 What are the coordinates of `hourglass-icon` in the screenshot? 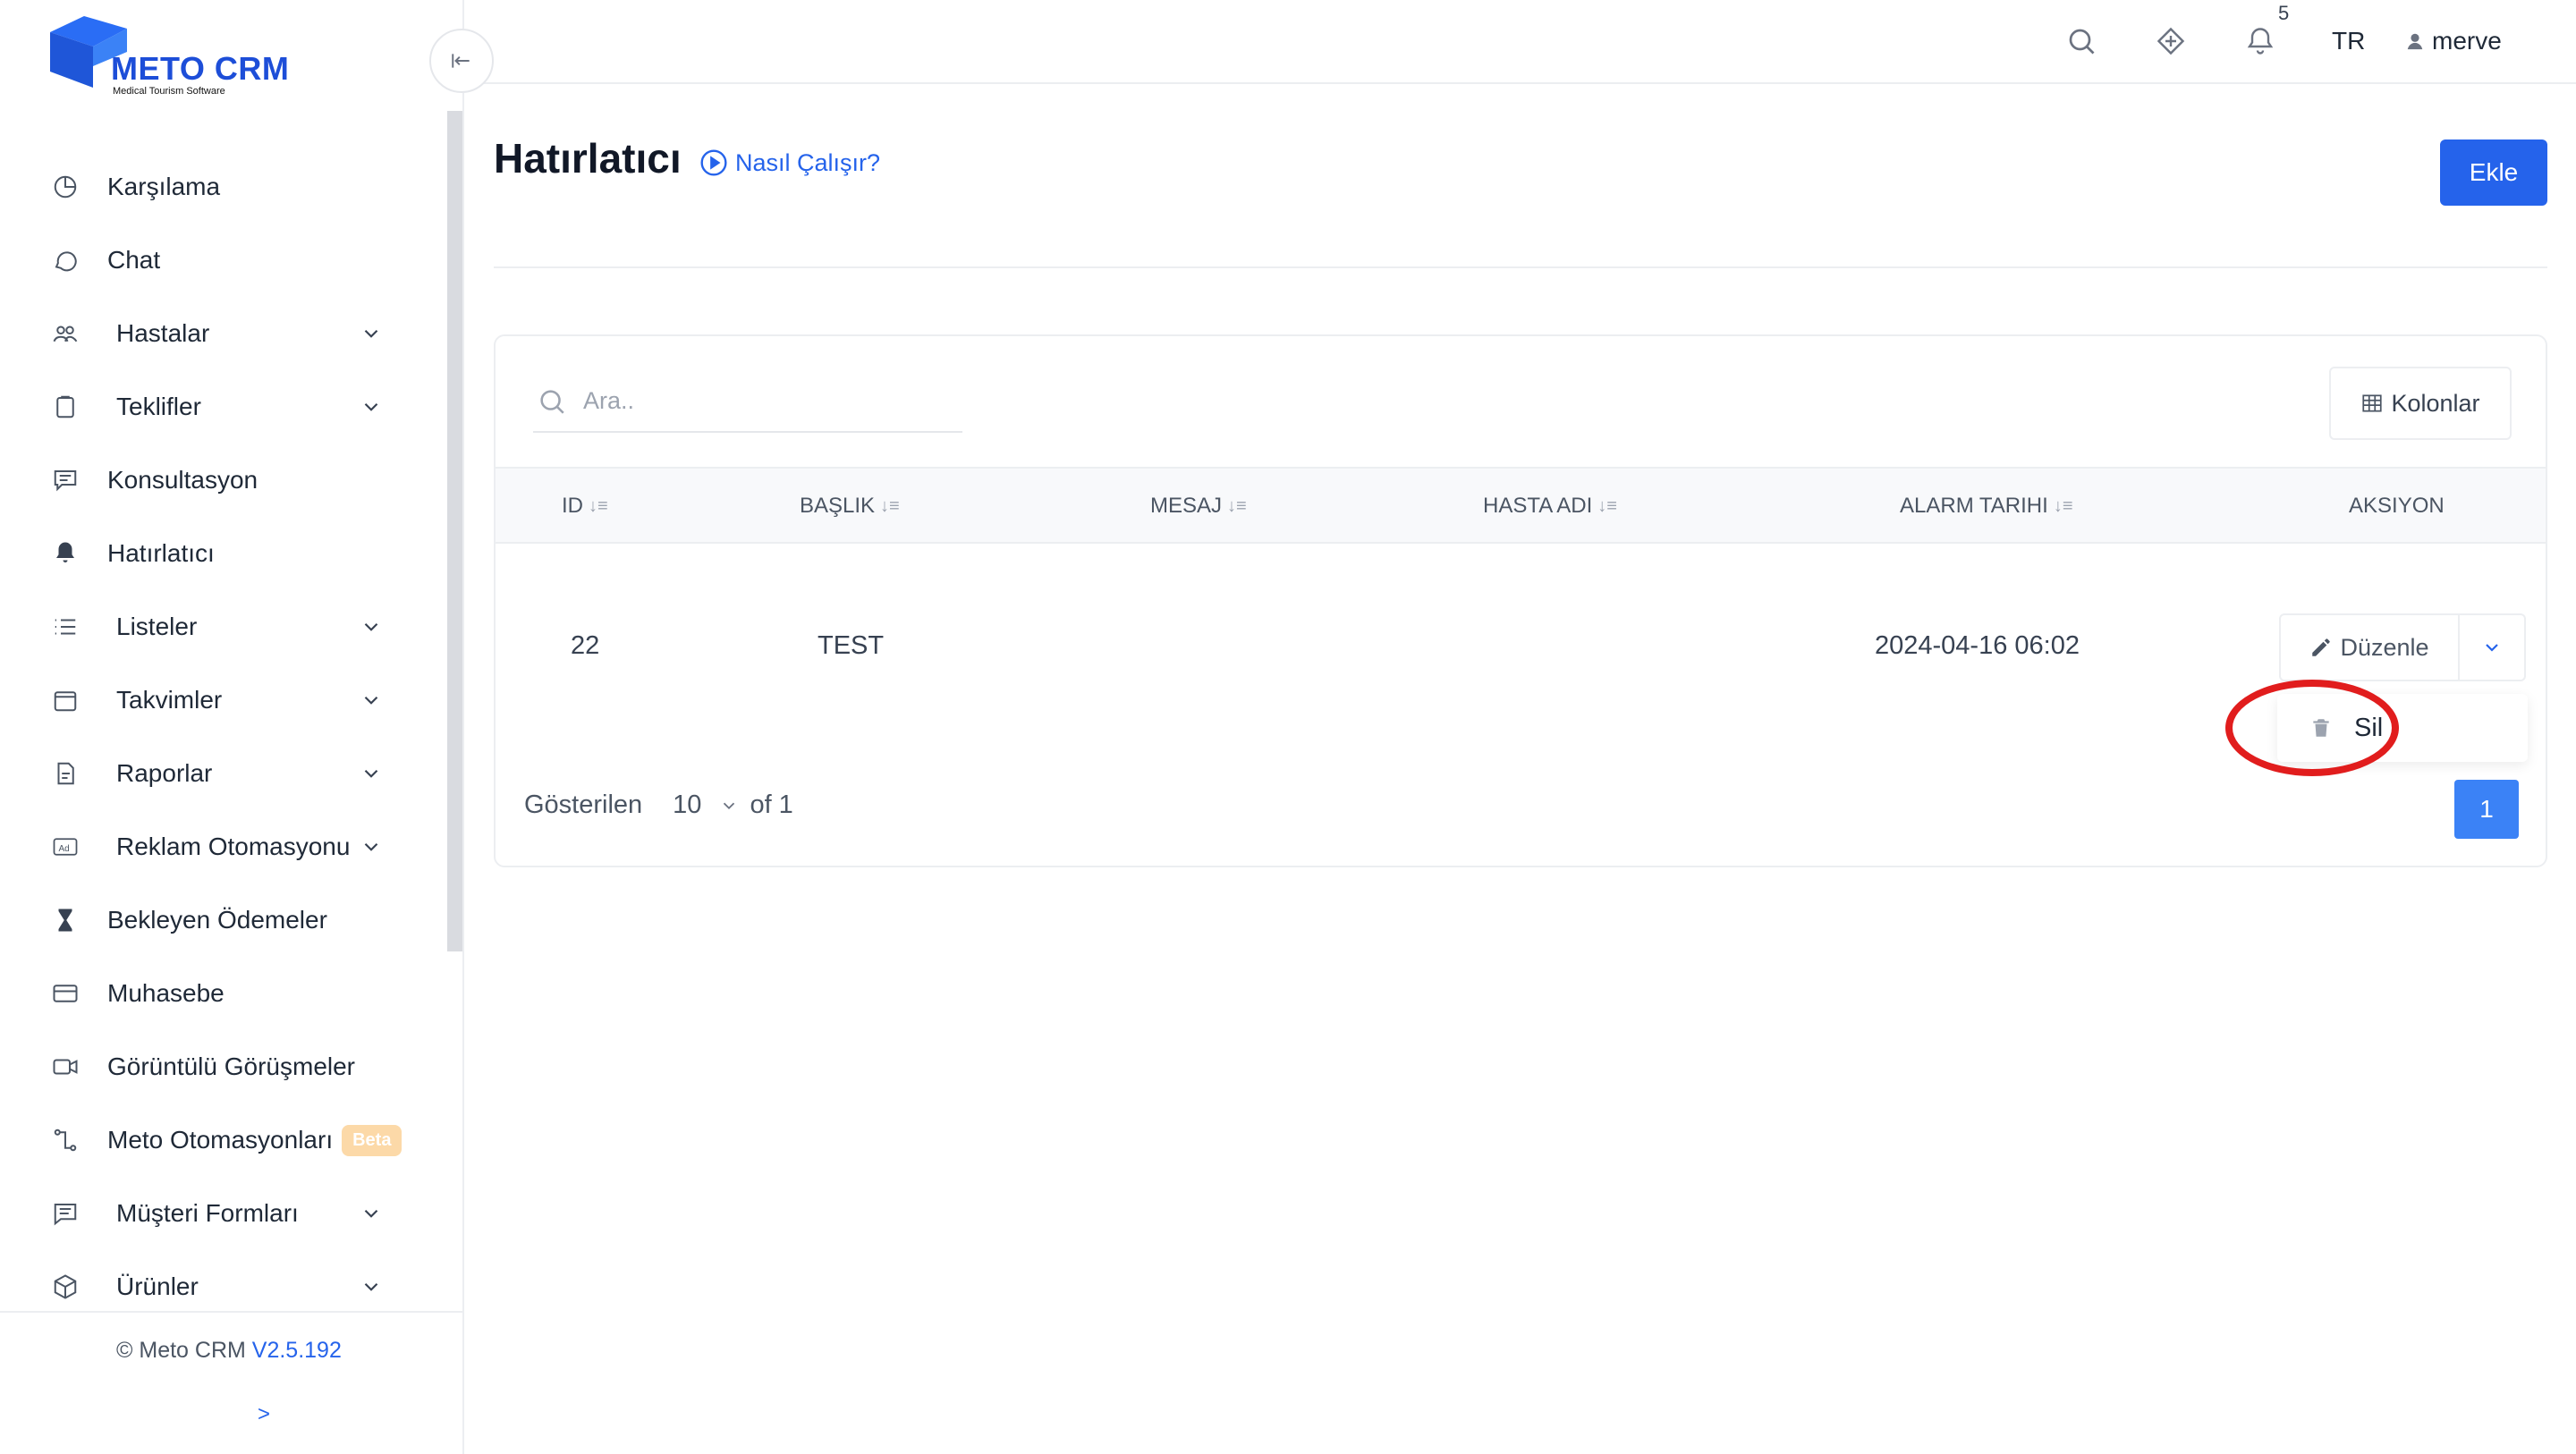 It's located at (65, 920).